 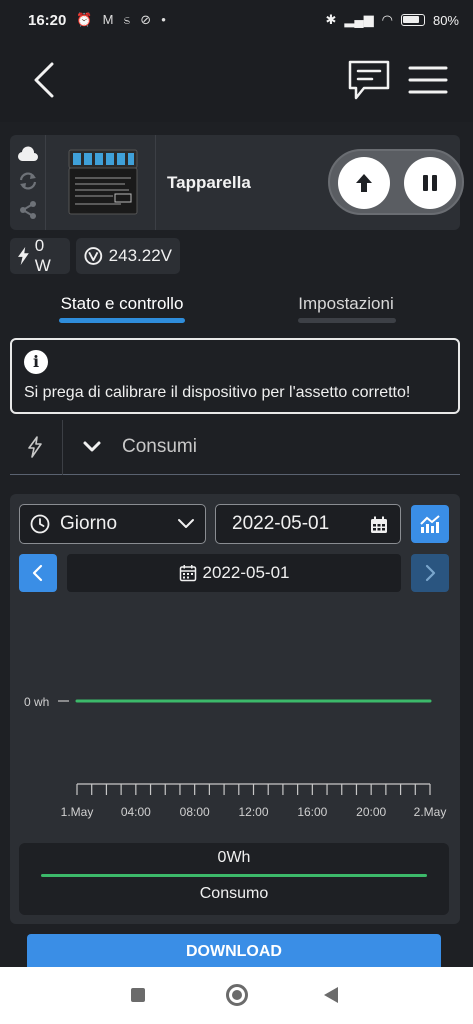 I want to click on power-metric: 0 W, so click(x=40, y=255).